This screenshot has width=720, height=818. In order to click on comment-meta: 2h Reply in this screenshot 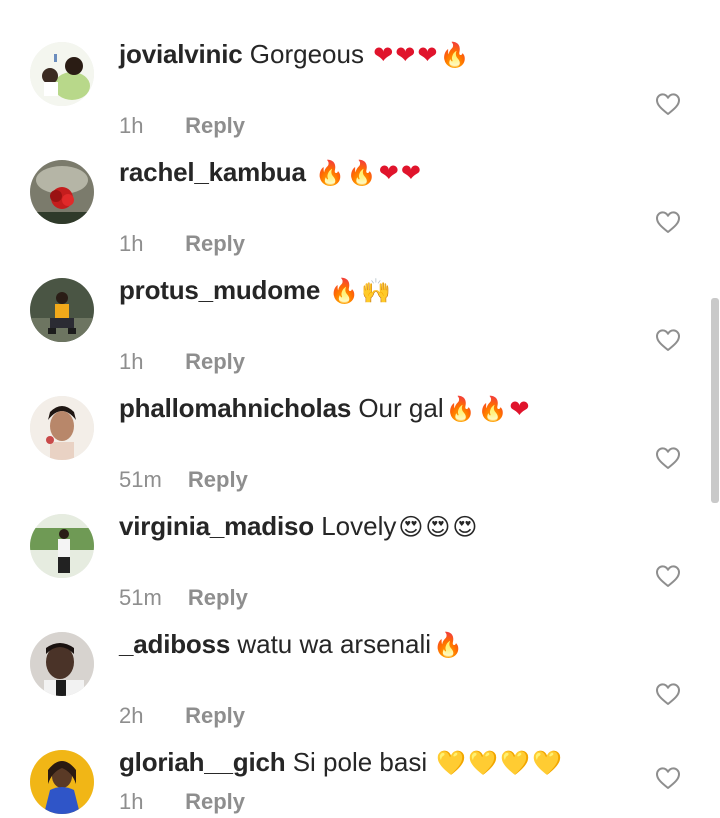, I will do `click(182, 716)`.